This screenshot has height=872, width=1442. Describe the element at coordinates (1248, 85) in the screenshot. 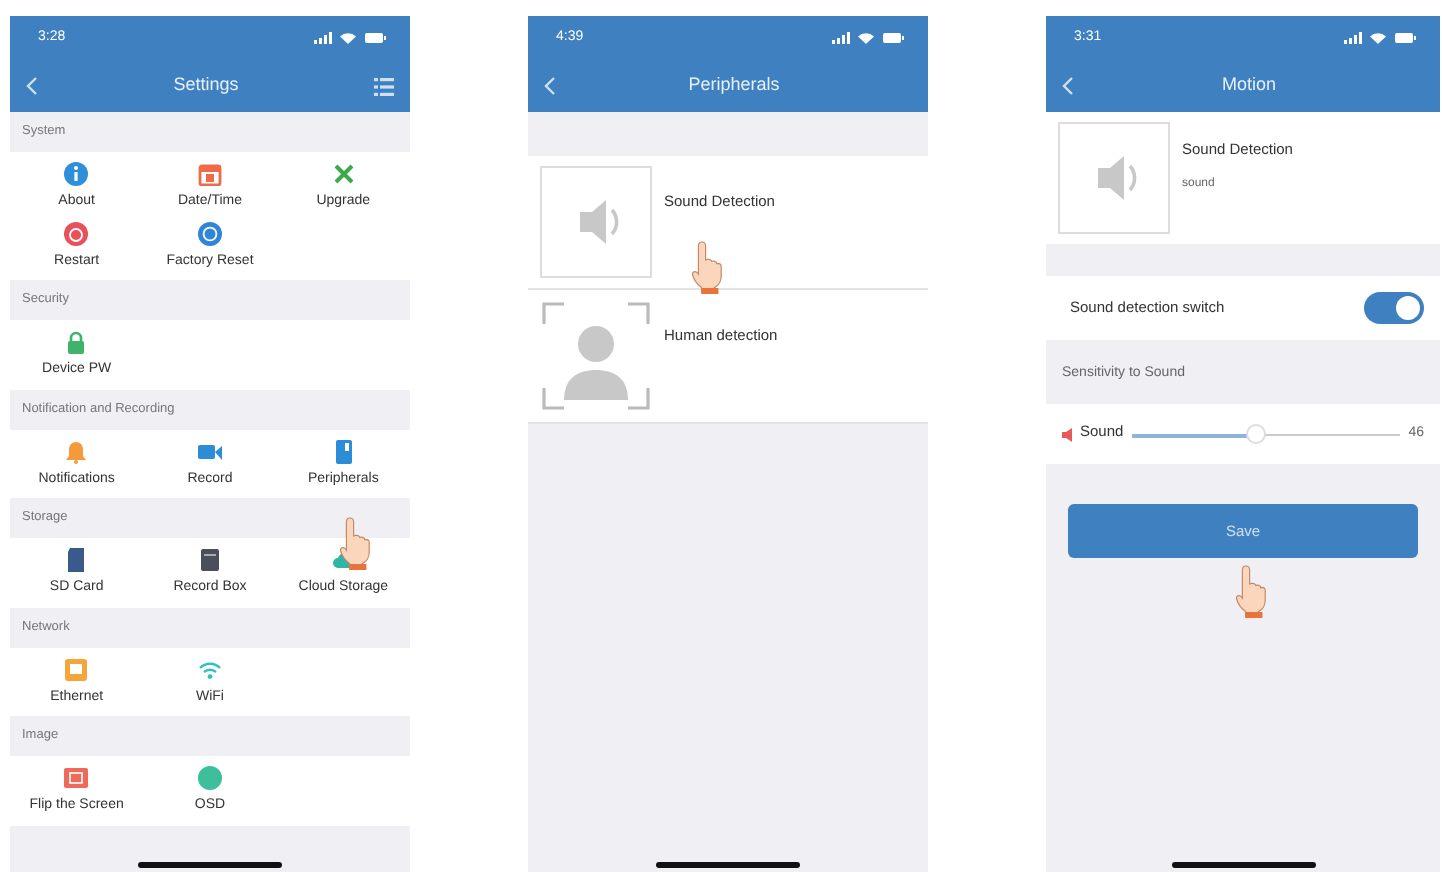

I see `screen-title: Motion` at that location.